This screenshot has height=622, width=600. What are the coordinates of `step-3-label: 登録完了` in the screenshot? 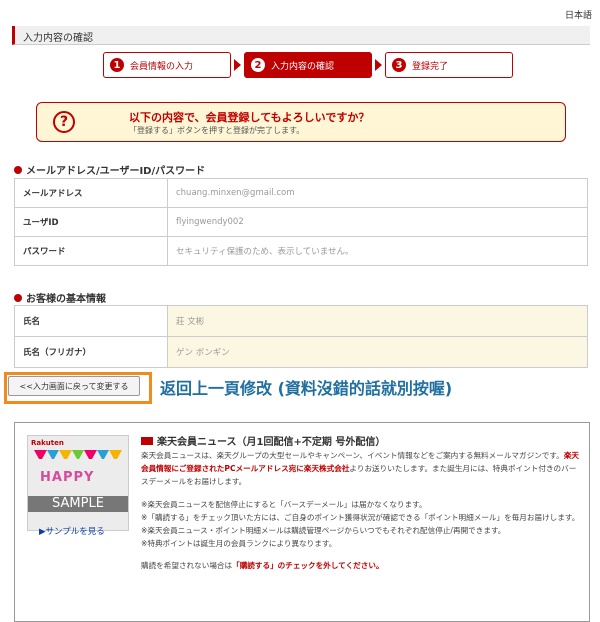 It's located at (430, 66).